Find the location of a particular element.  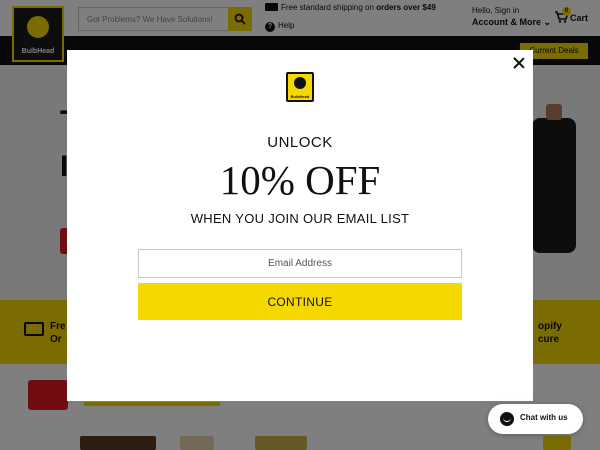

chat-label: Chat with us is located at coordinates (544, 417).